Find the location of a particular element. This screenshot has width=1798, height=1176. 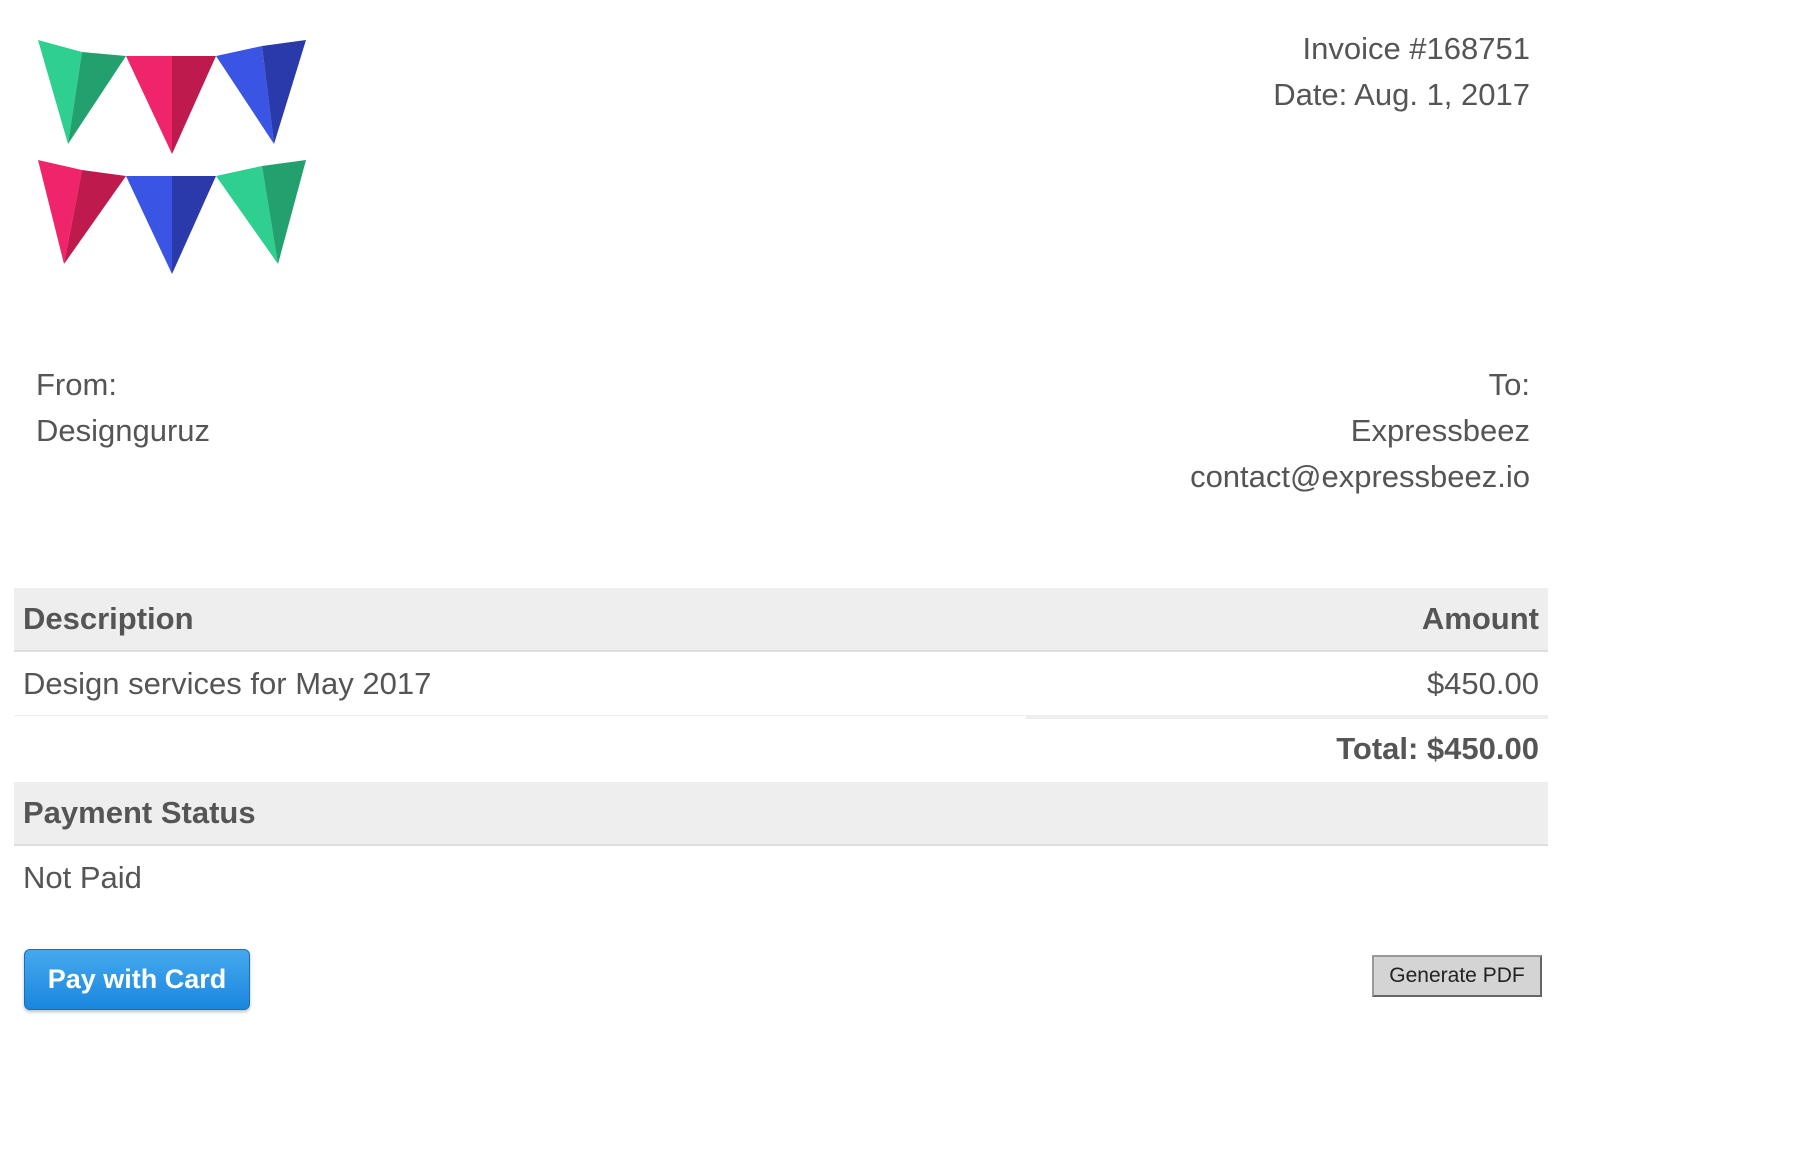

item-description: Design services for May 2017 is located at coordinates (227, 683).